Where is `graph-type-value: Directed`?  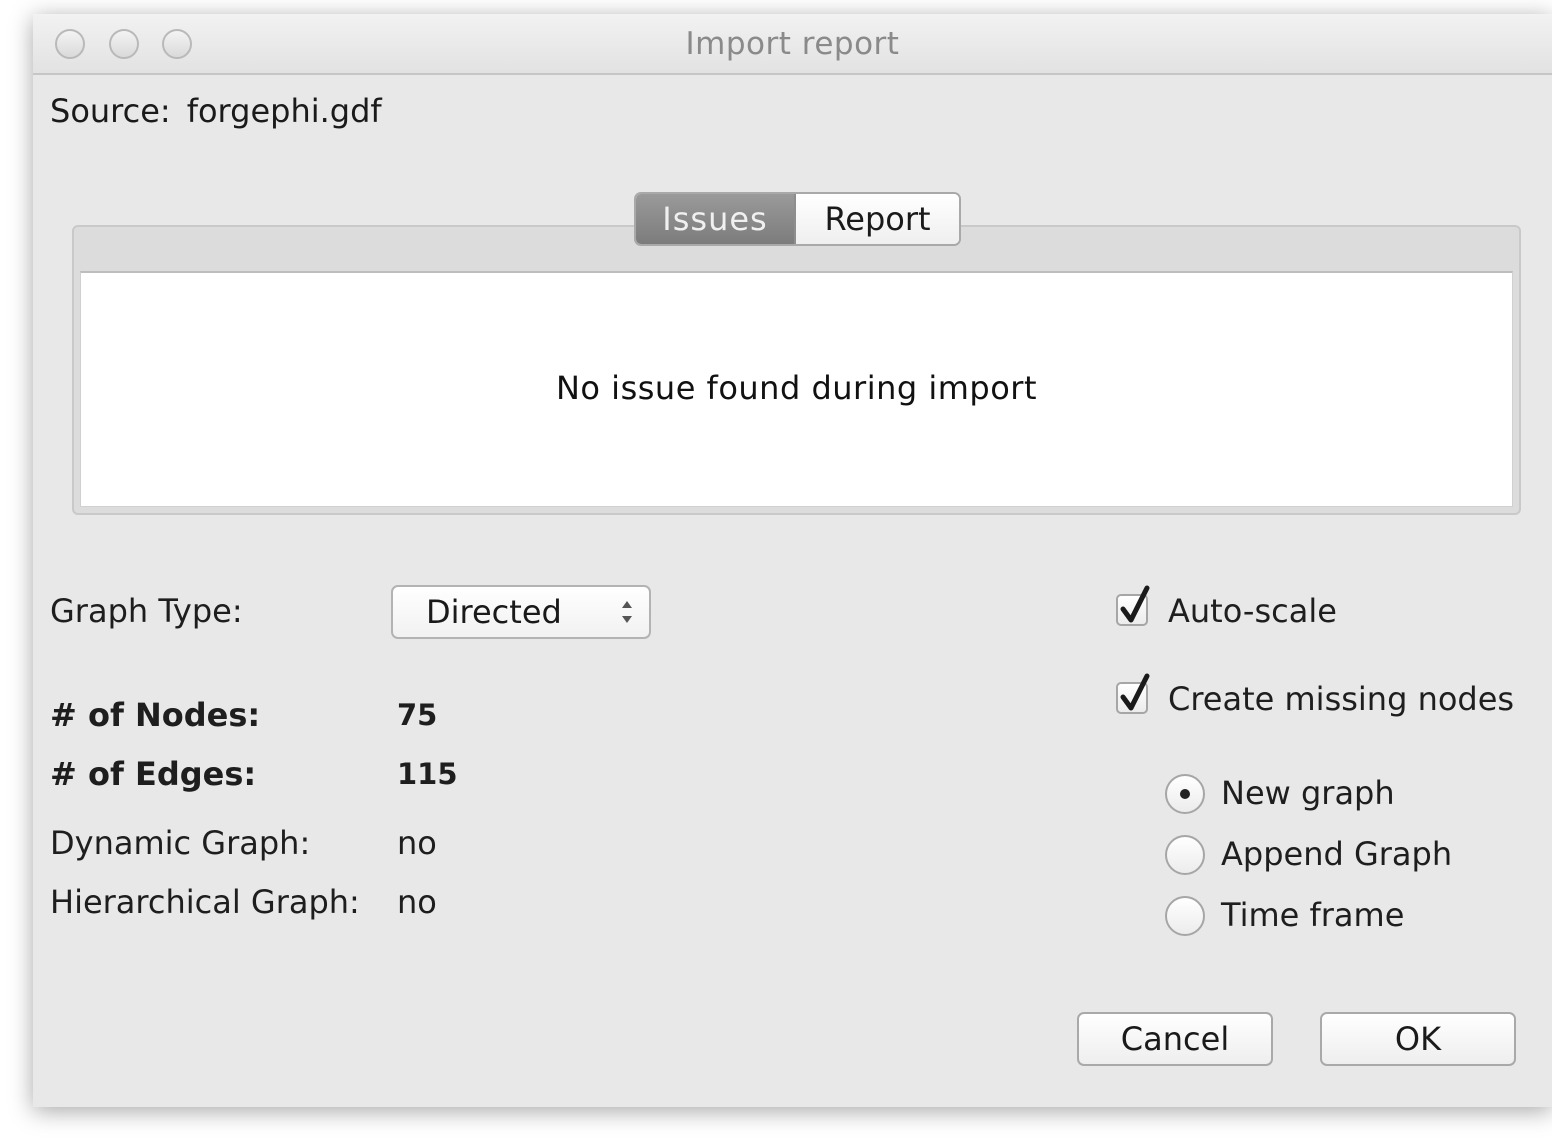 graph-type-value: Directed is located at coordinates (494, 612).